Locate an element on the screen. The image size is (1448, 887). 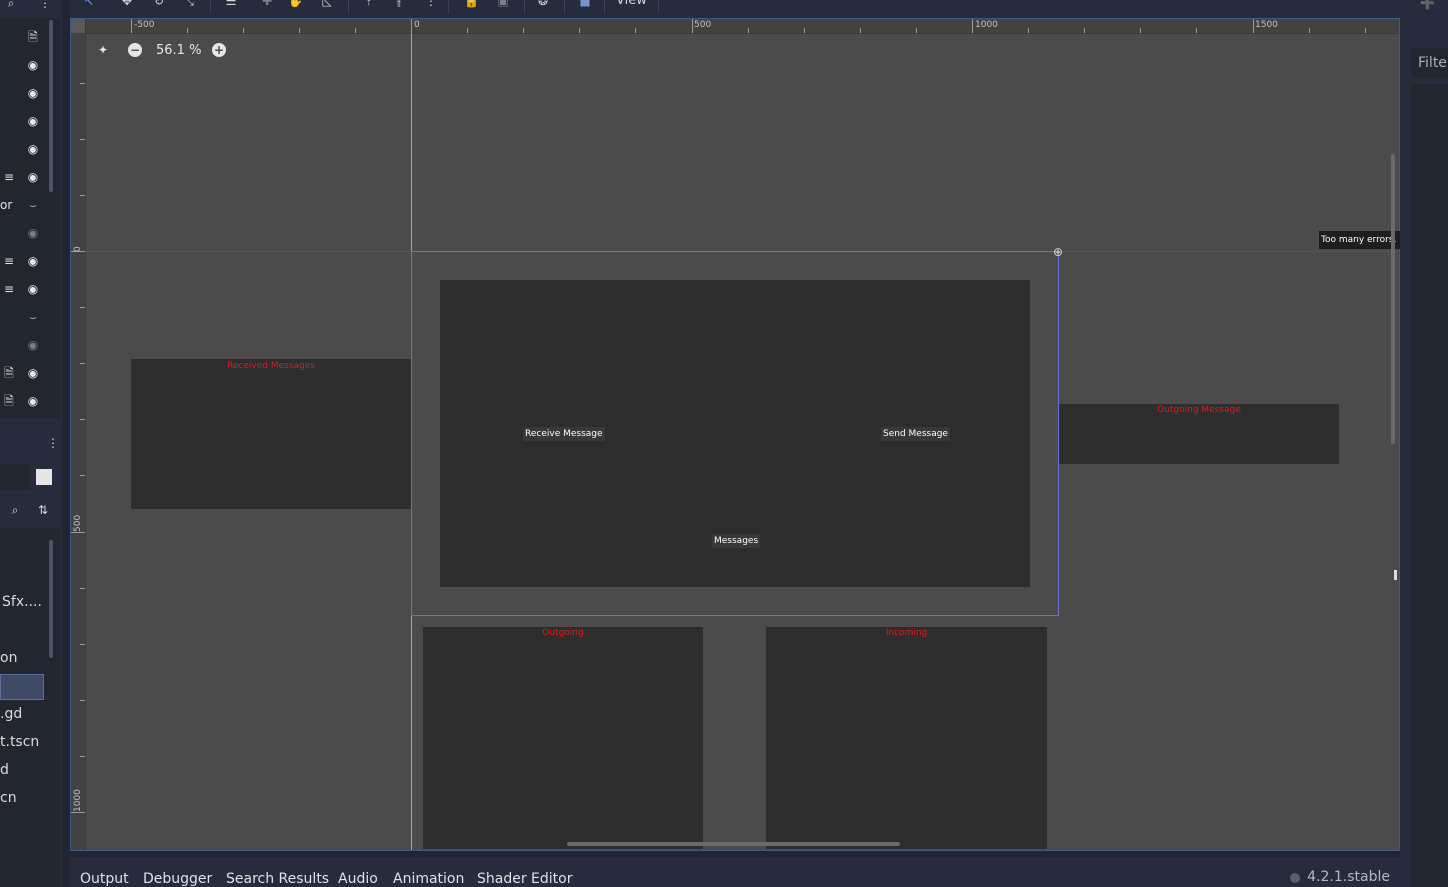
filesystem-item: on is located at coordinates (8, 658).